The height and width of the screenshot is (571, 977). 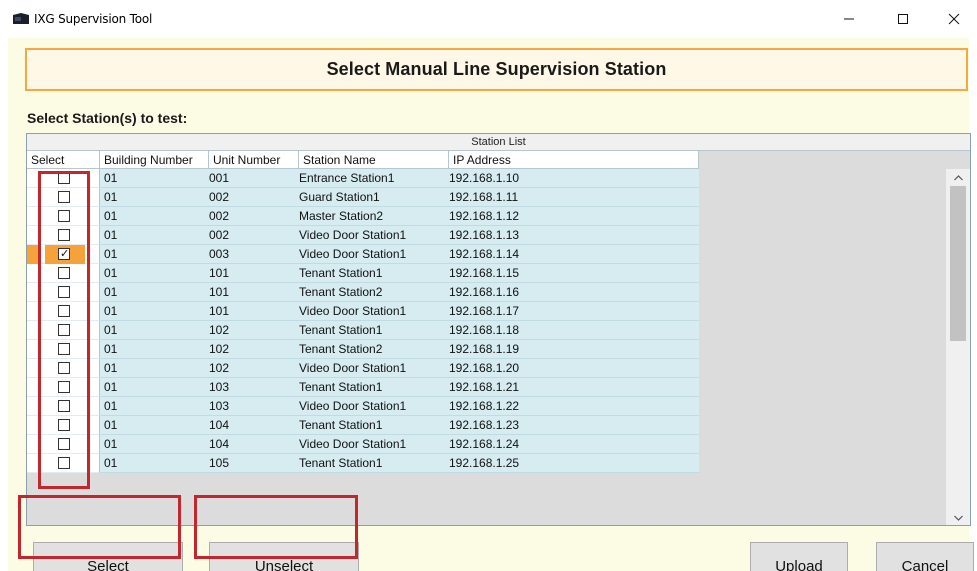 I want to click on row-cells: 01 002 Master Station2 192.168.1.12, so click(x=399, y=216).